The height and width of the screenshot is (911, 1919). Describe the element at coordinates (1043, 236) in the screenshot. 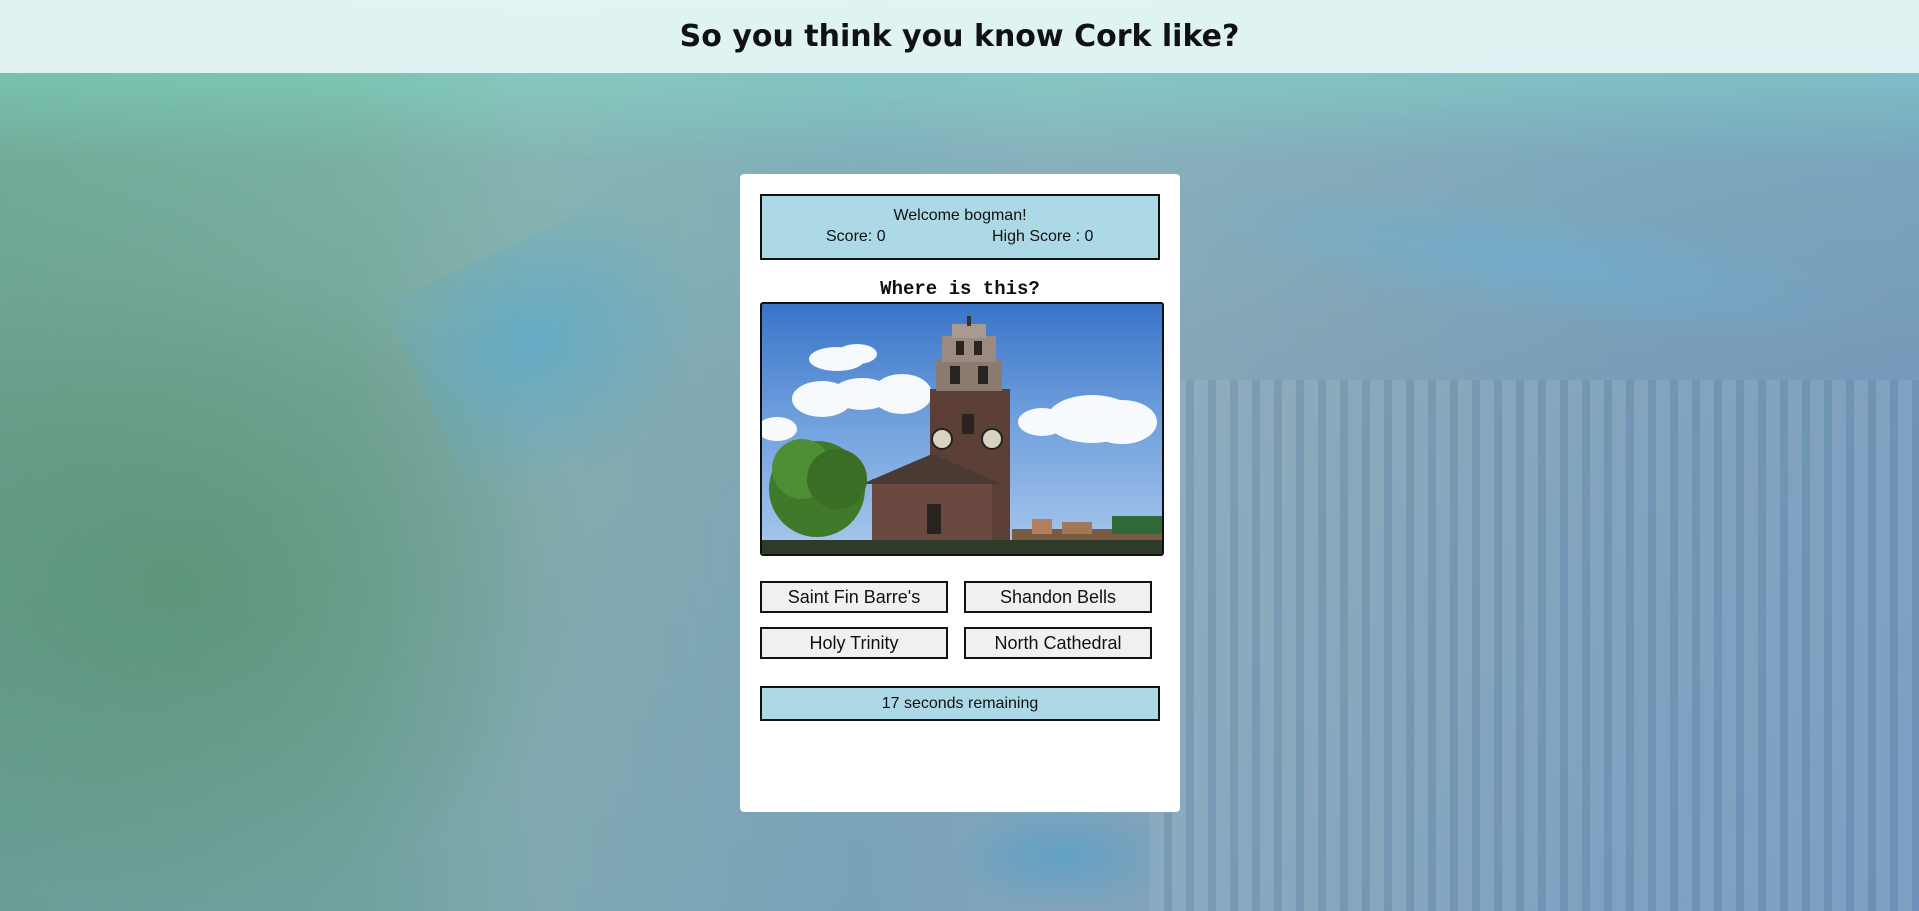

I see `high-score-display: High Score : 0` at that location.